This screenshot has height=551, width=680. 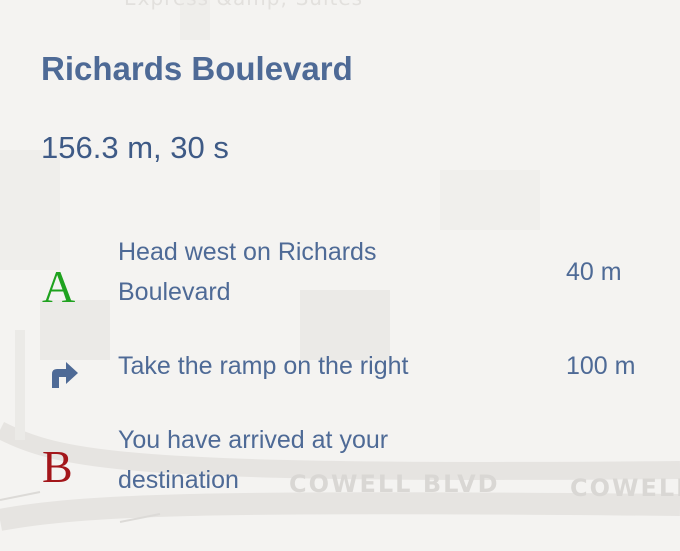 What do you see at coordinates (57, 466) in the screenshot?
I see `destination-marker-icon: B` at bounding box center [57, 466].